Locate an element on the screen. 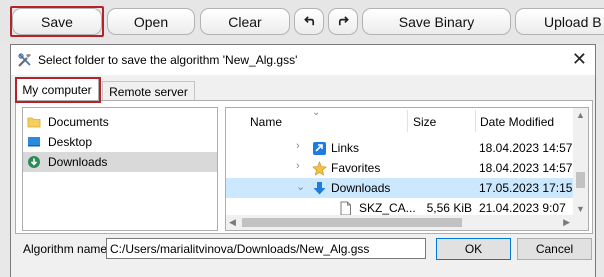 The image size is (604, 277). clear-button: Clear is located at coordinates (245, 21).